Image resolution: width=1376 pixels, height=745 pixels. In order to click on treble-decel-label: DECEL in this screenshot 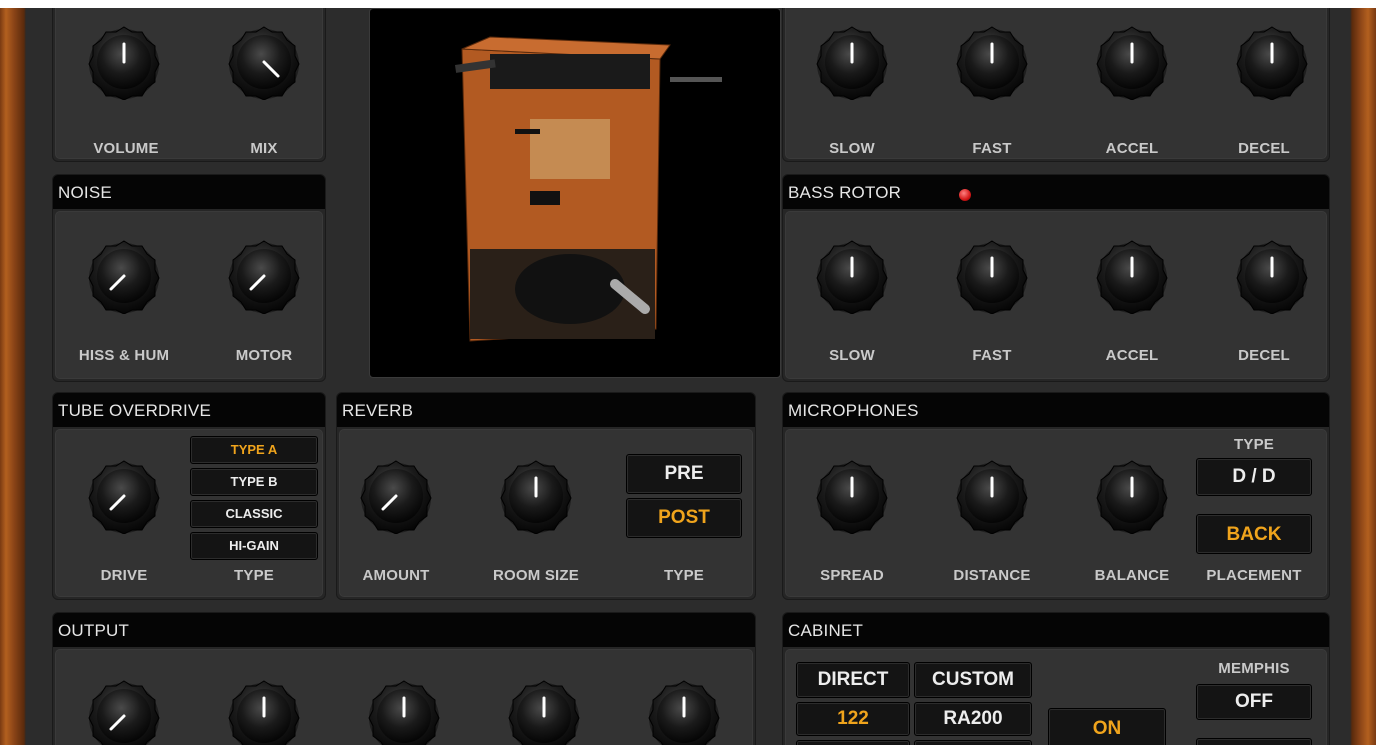, I will do `click(1264, 148)`.